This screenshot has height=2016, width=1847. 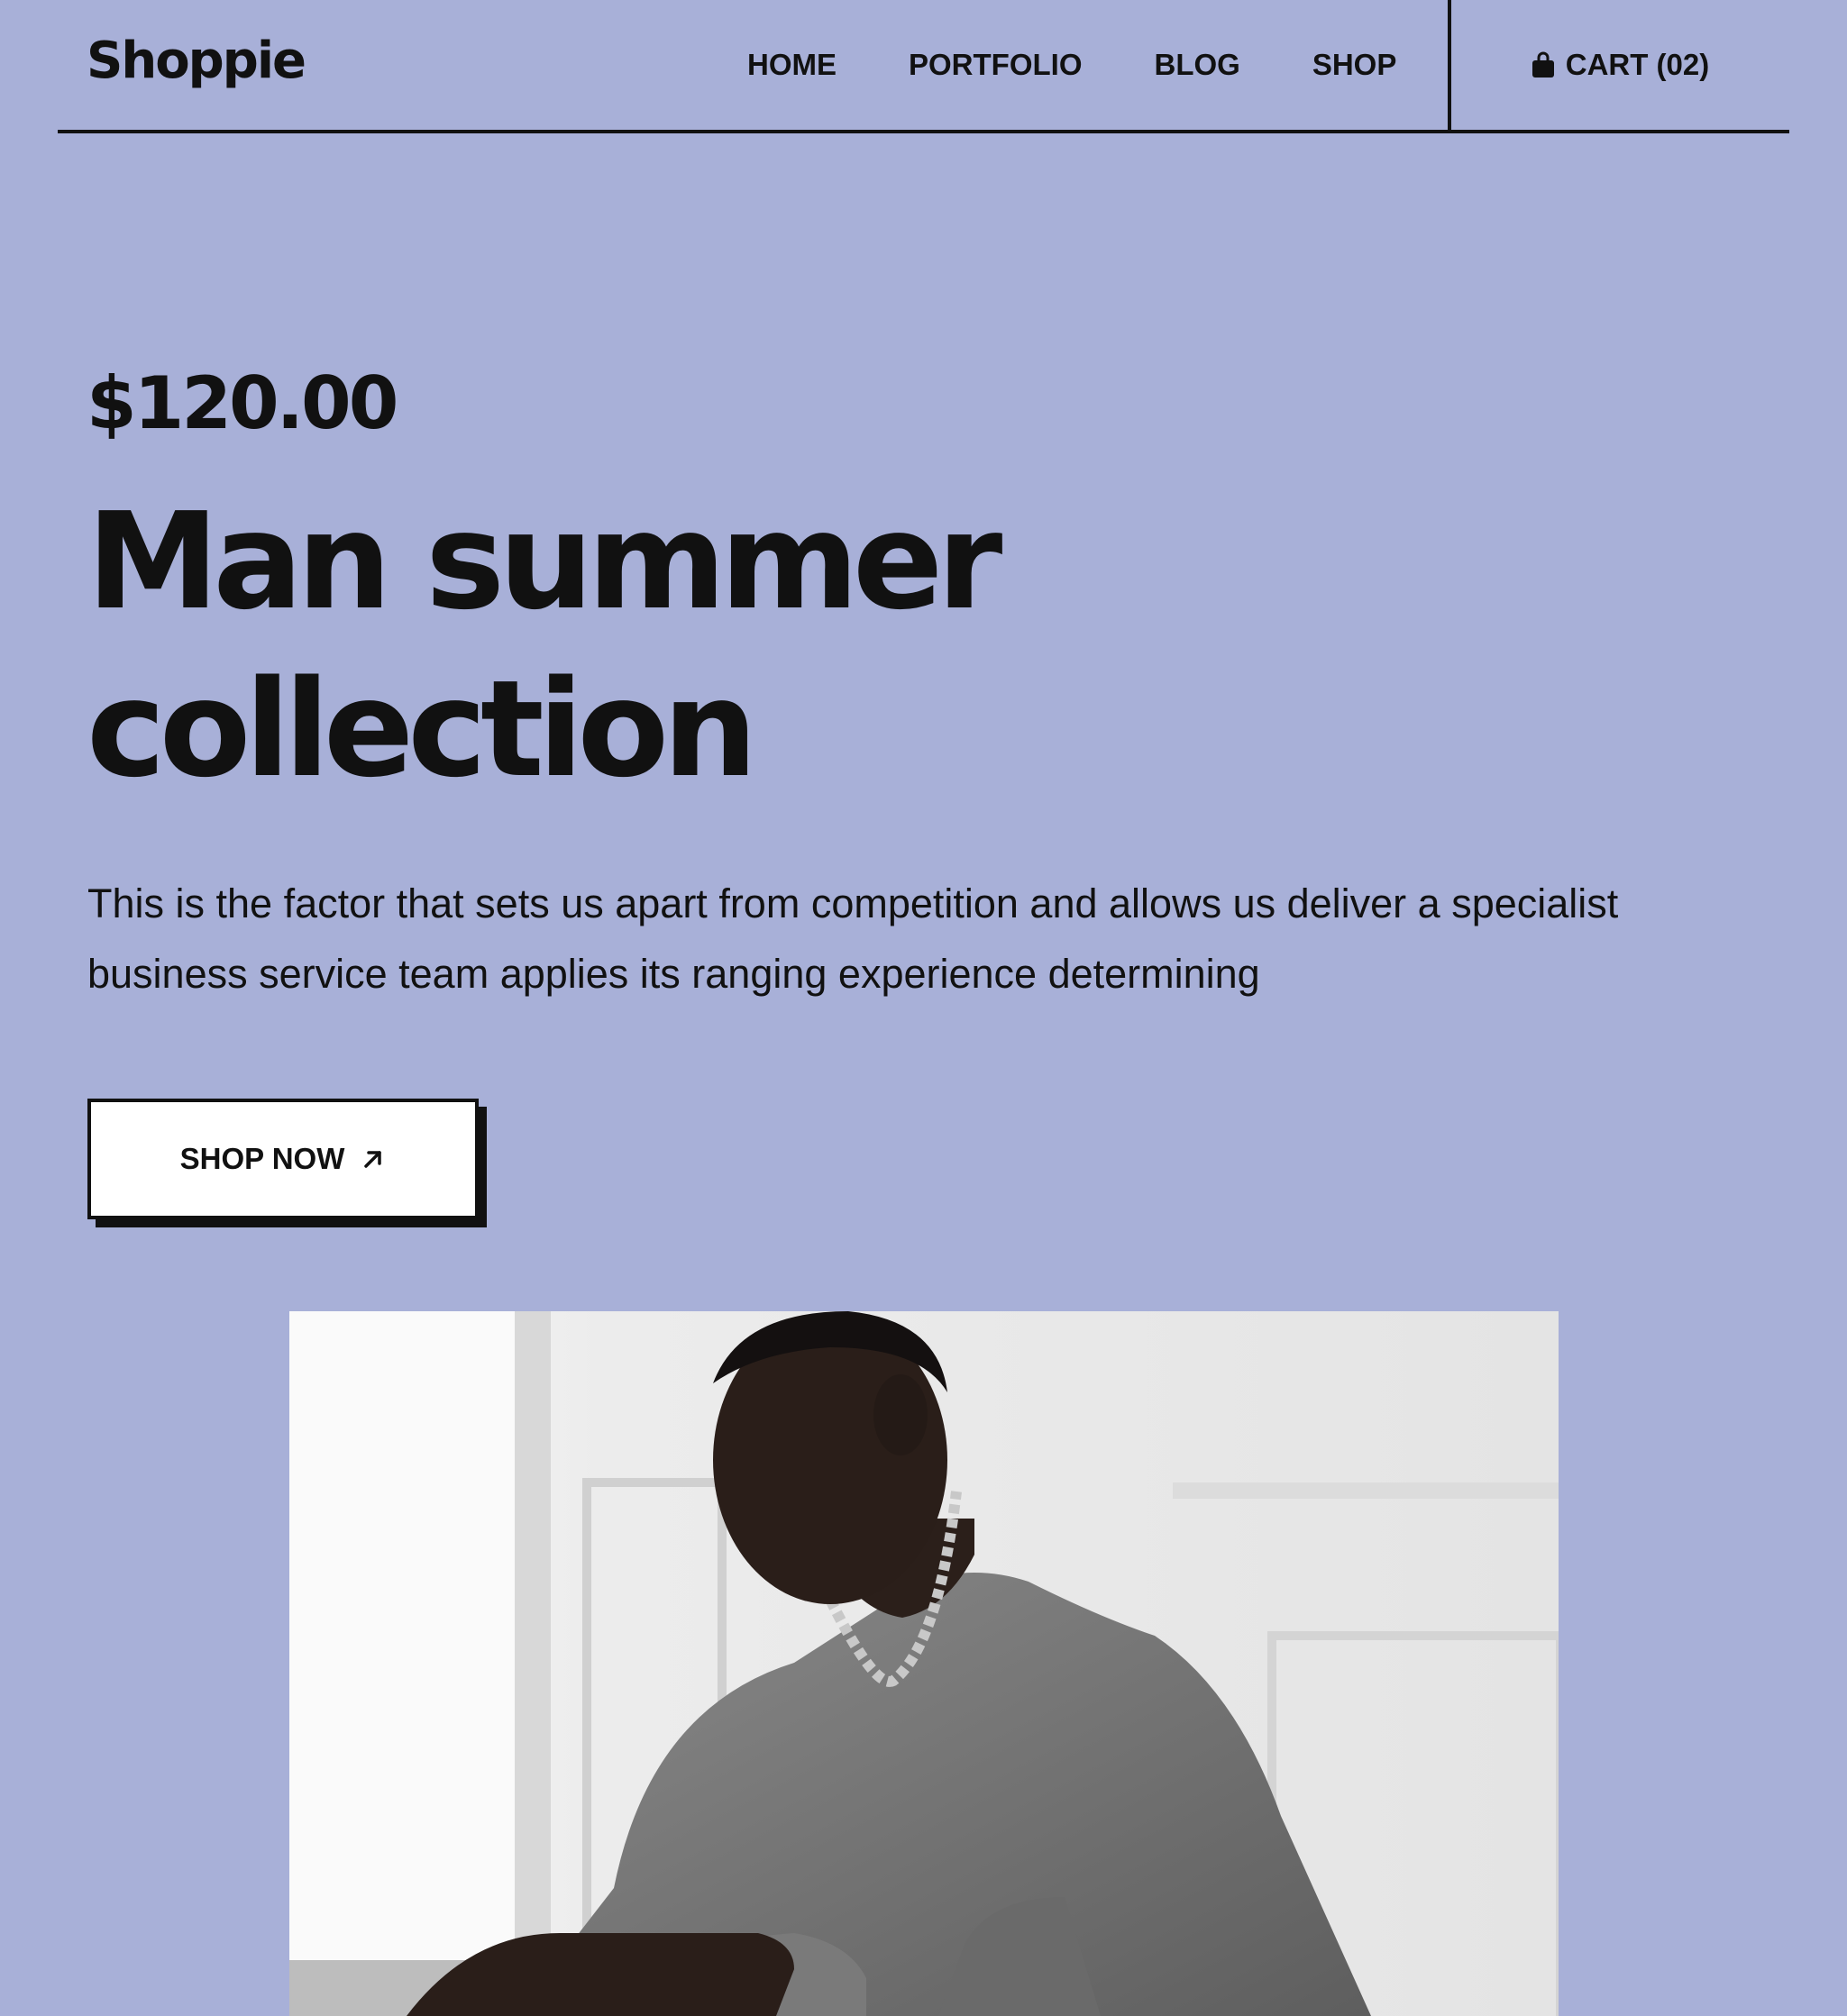 What do you see at coordinates (996, 65) in the screenshot?
I see `nav-item-portfolio: PORTFOLIO` at bounding box center [996, 65].